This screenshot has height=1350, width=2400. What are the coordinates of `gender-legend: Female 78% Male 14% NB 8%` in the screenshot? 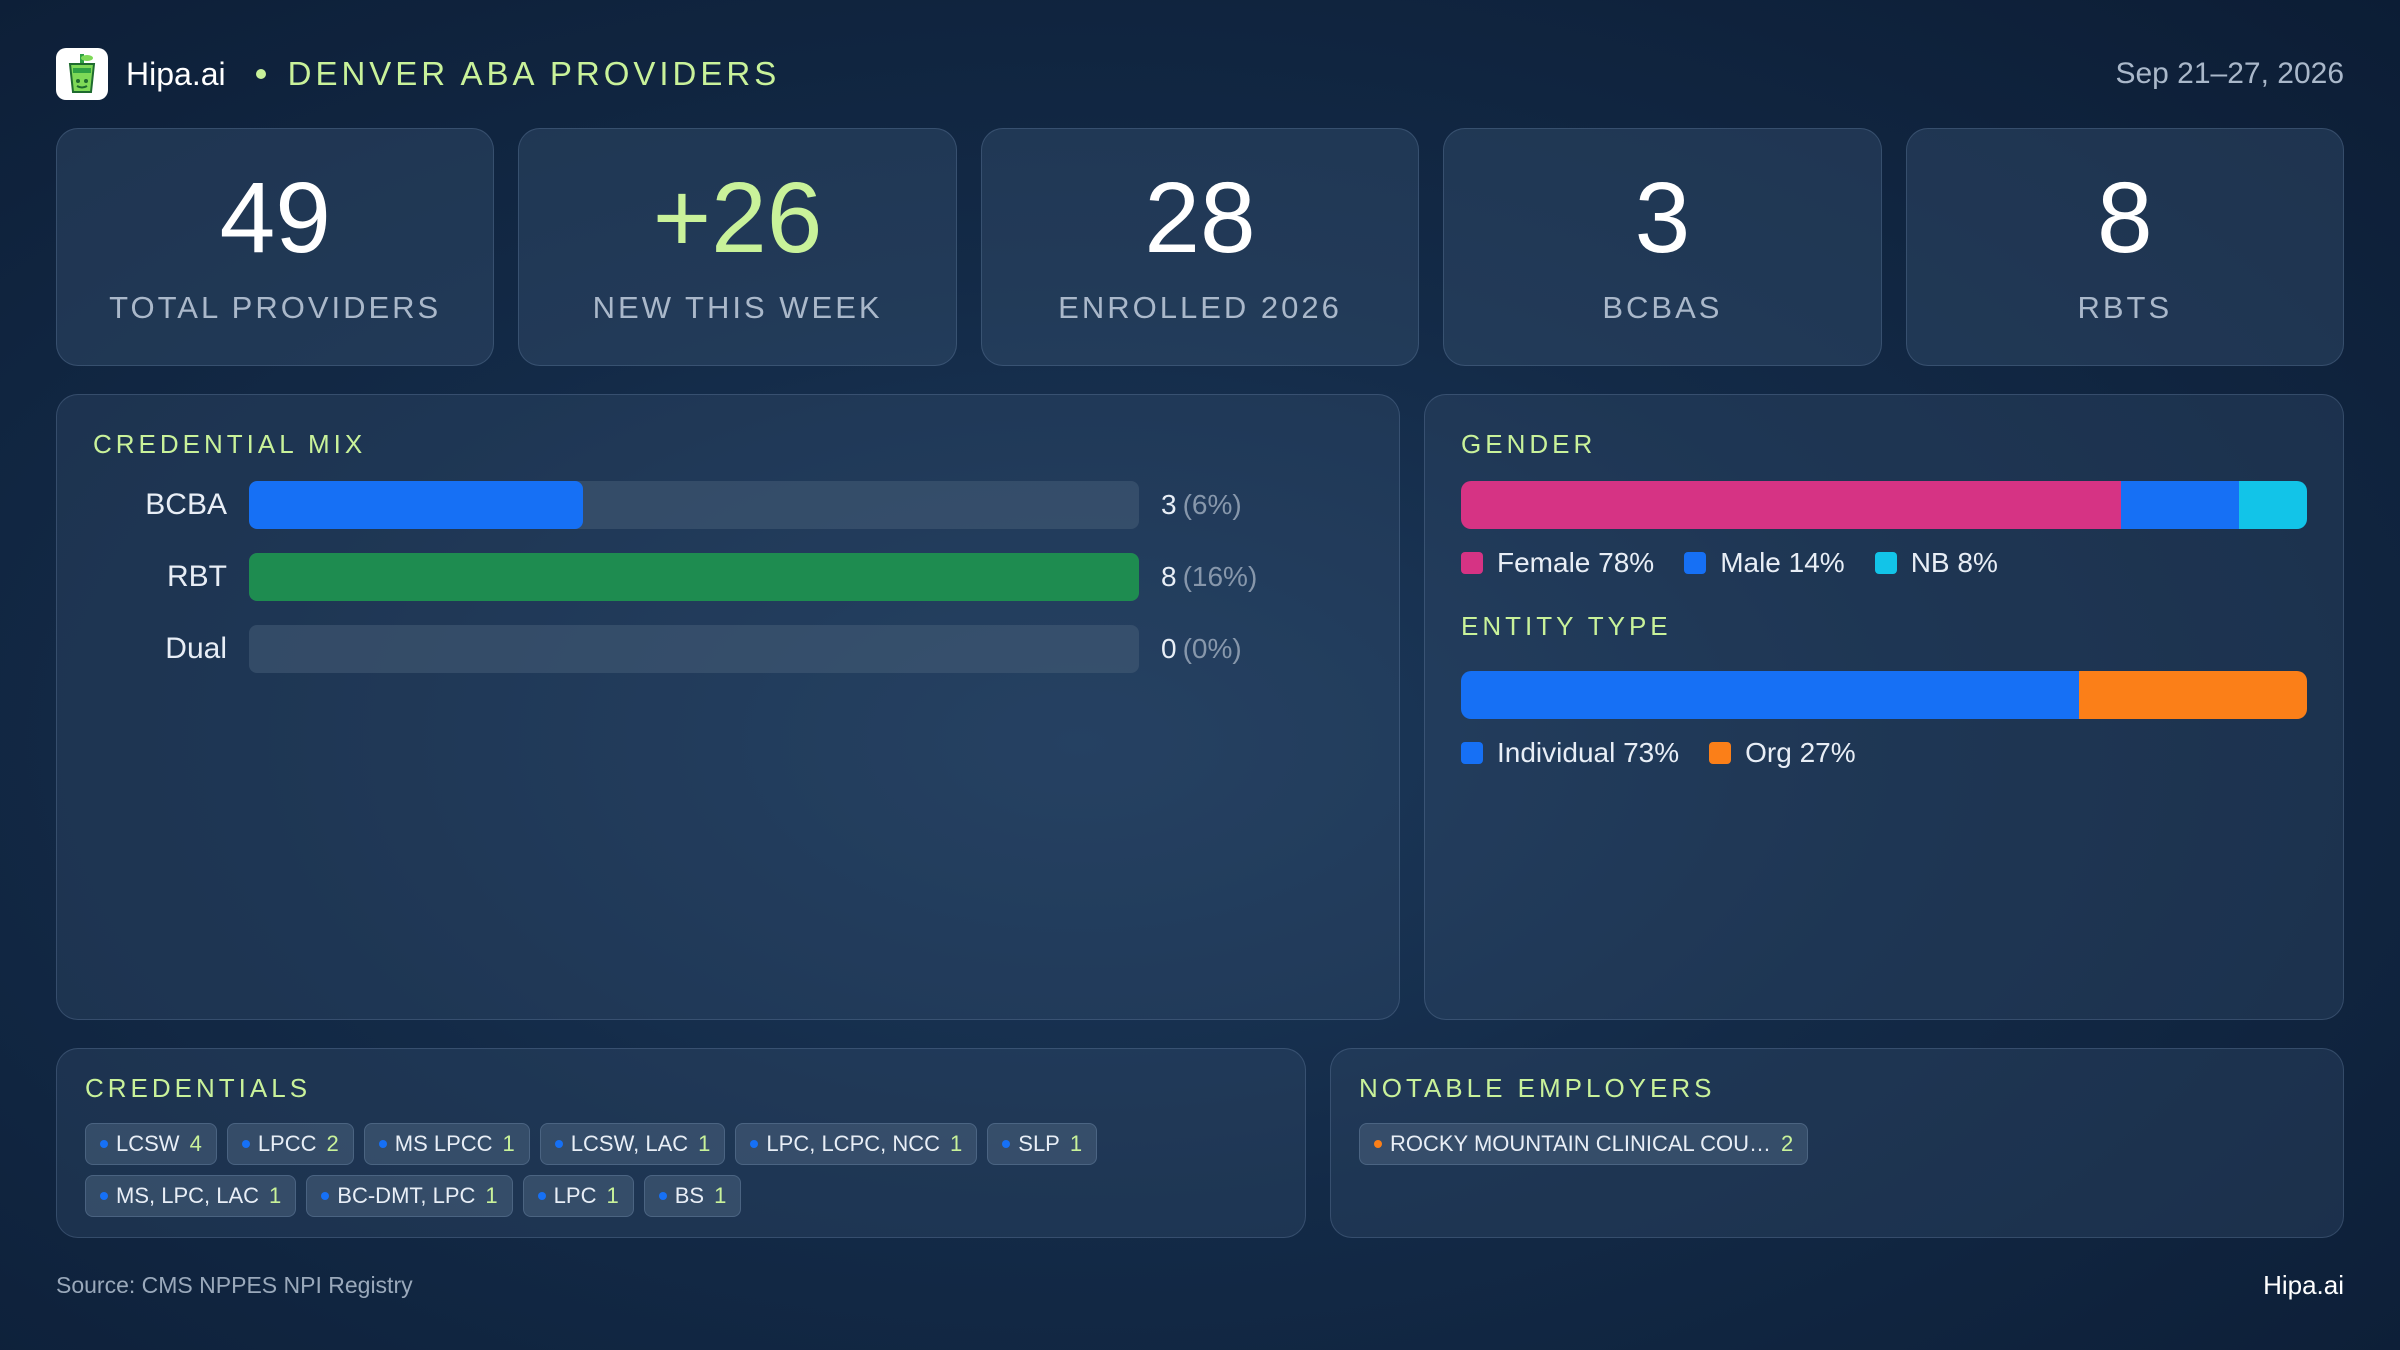 It's located at (1744, 563).